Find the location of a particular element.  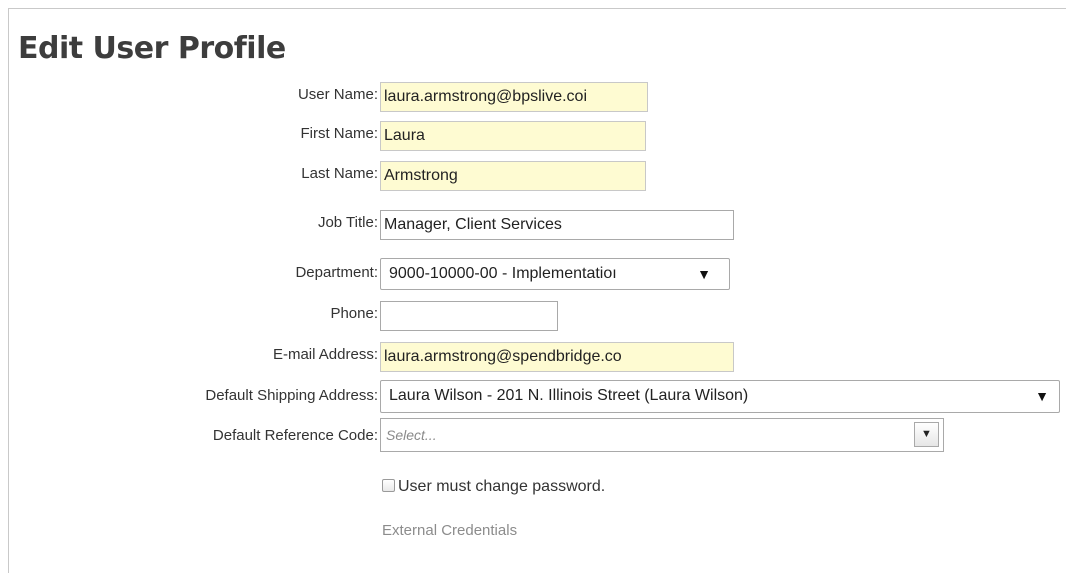

department-value: 9000-10000-00 - Implementatioı is located at coordinates (503, 273).